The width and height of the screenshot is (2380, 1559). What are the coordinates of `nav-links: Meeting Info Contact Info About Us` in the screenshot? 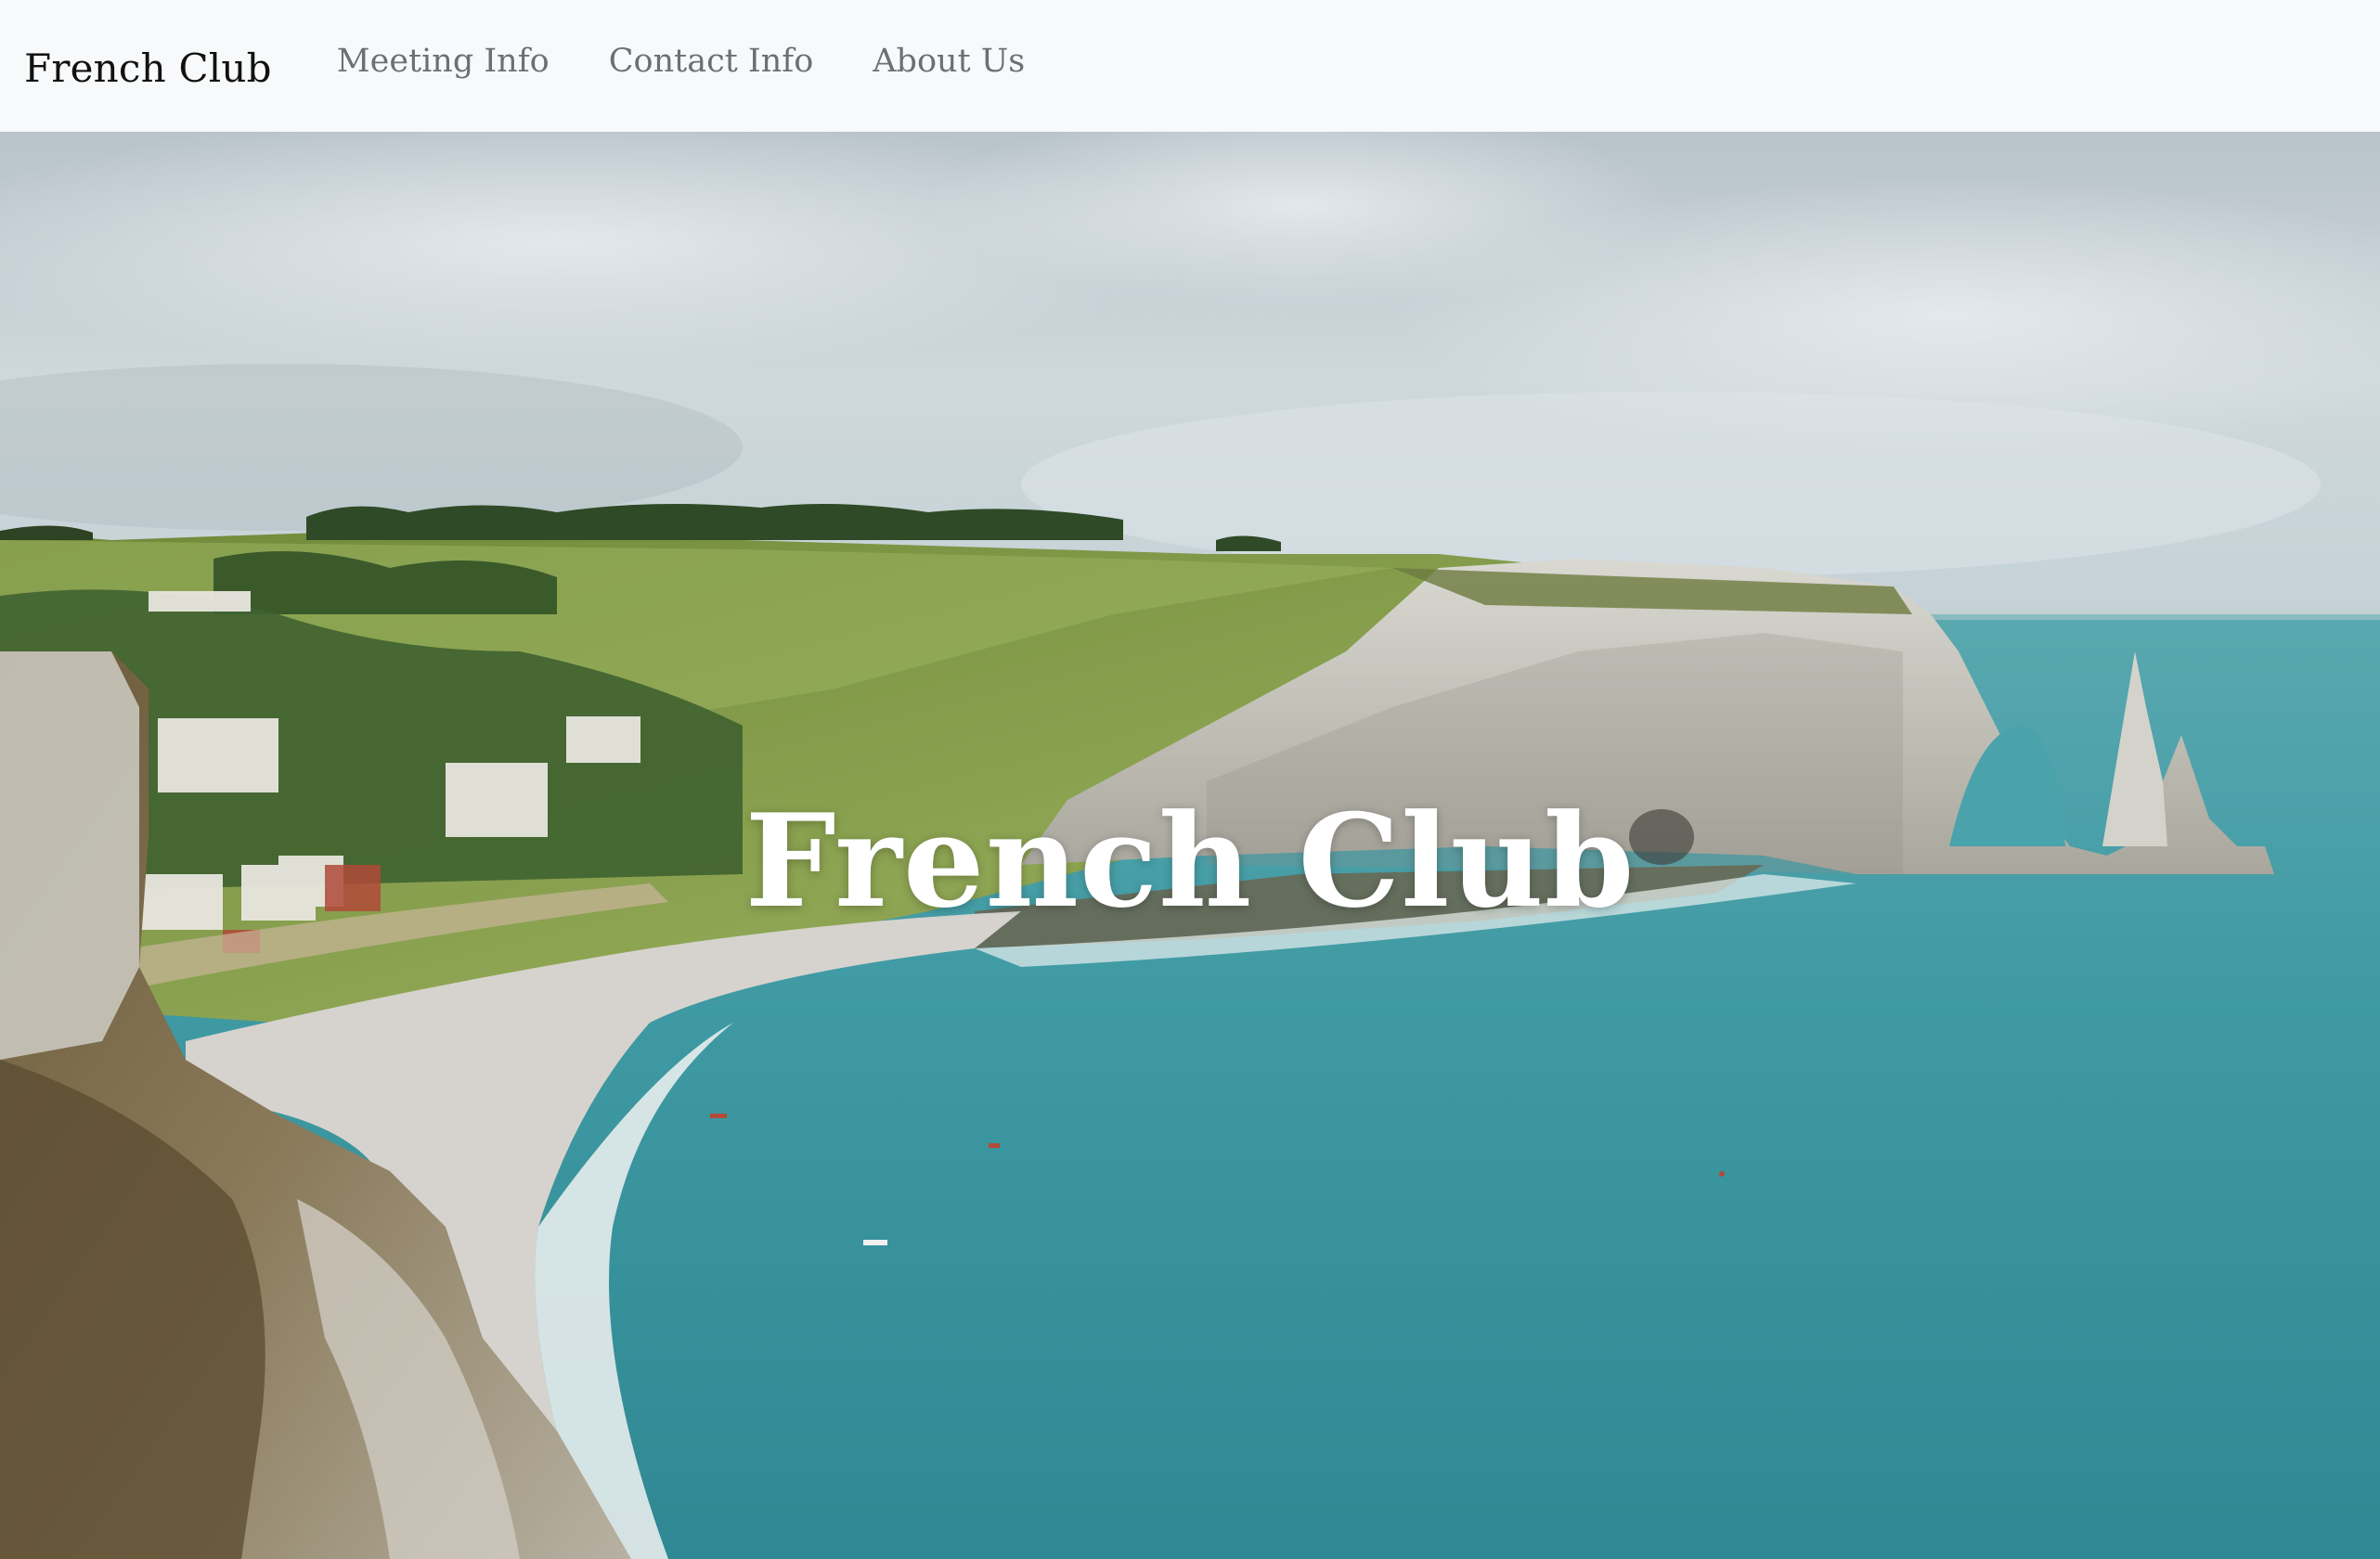 It's located at (681, 61).